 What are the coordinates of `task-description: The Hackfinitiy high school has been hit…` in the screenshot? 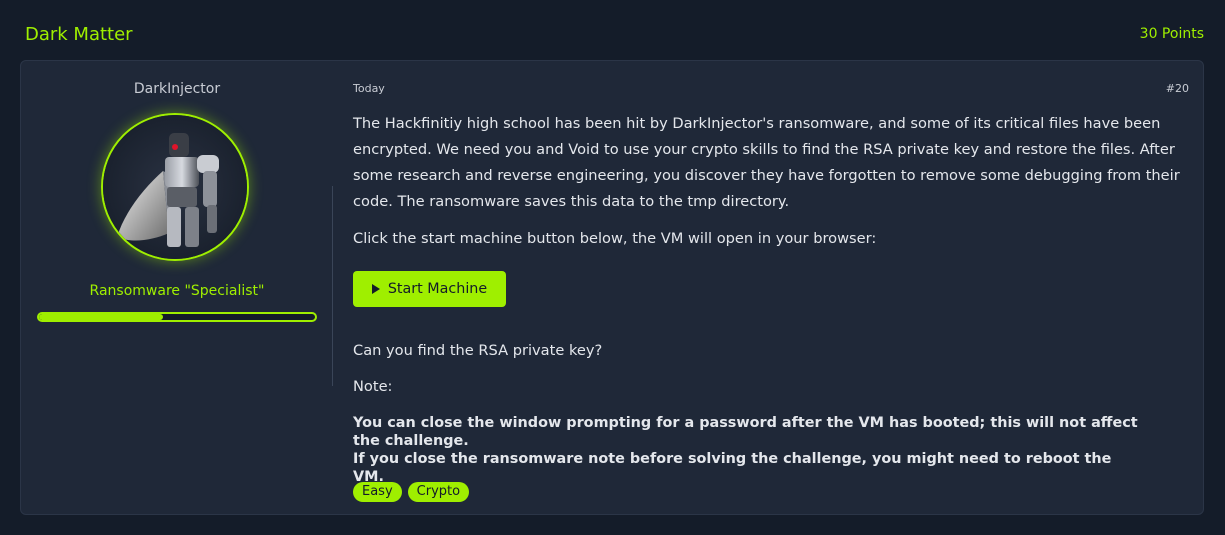 It's located at (766, 162).